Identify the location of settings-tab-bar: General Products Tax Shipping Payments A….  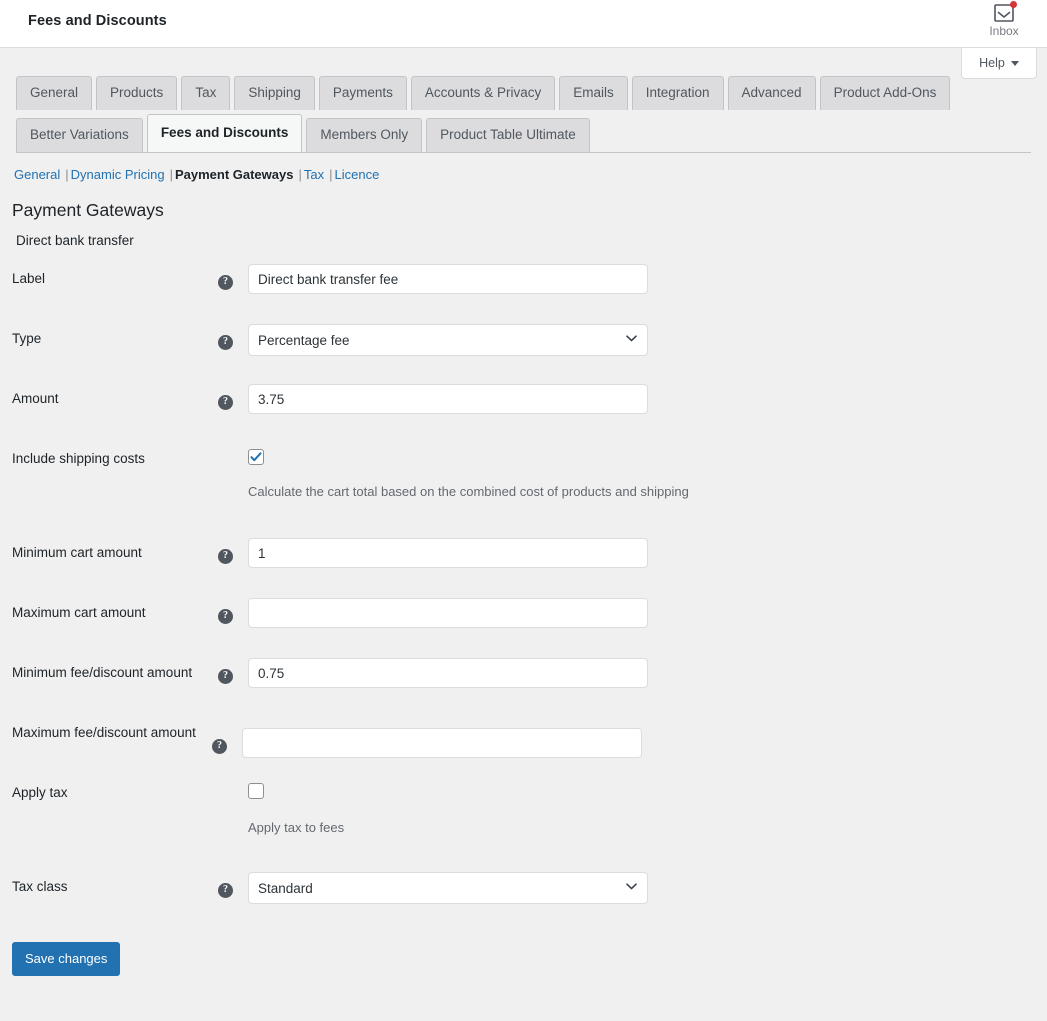
(523, 100).